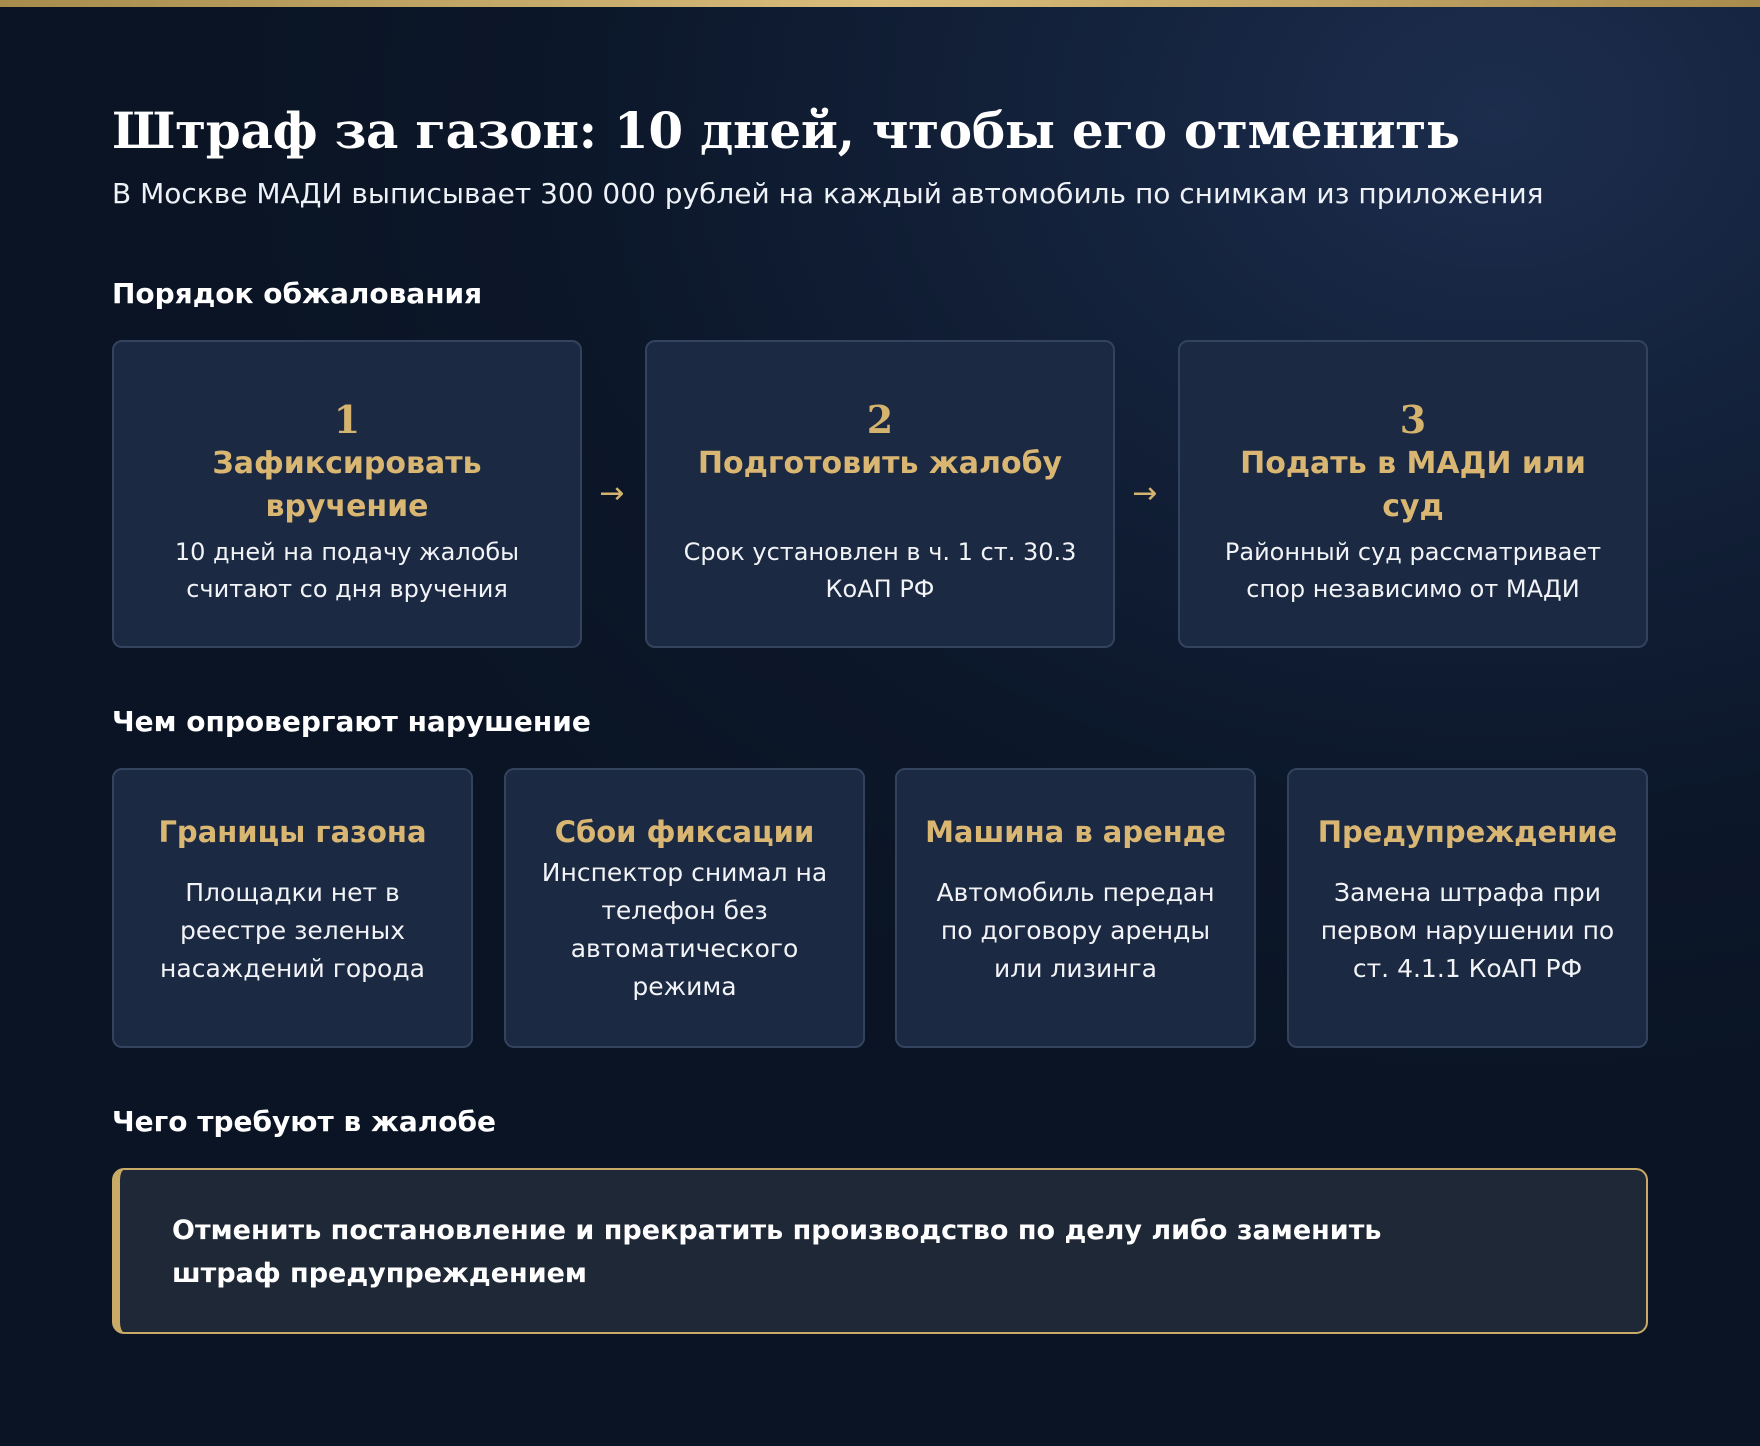 The height and width of the screenshot is (1446, 1760). I want to click on step-title: Подать в МАДИ или суд, so click(1413, 485).